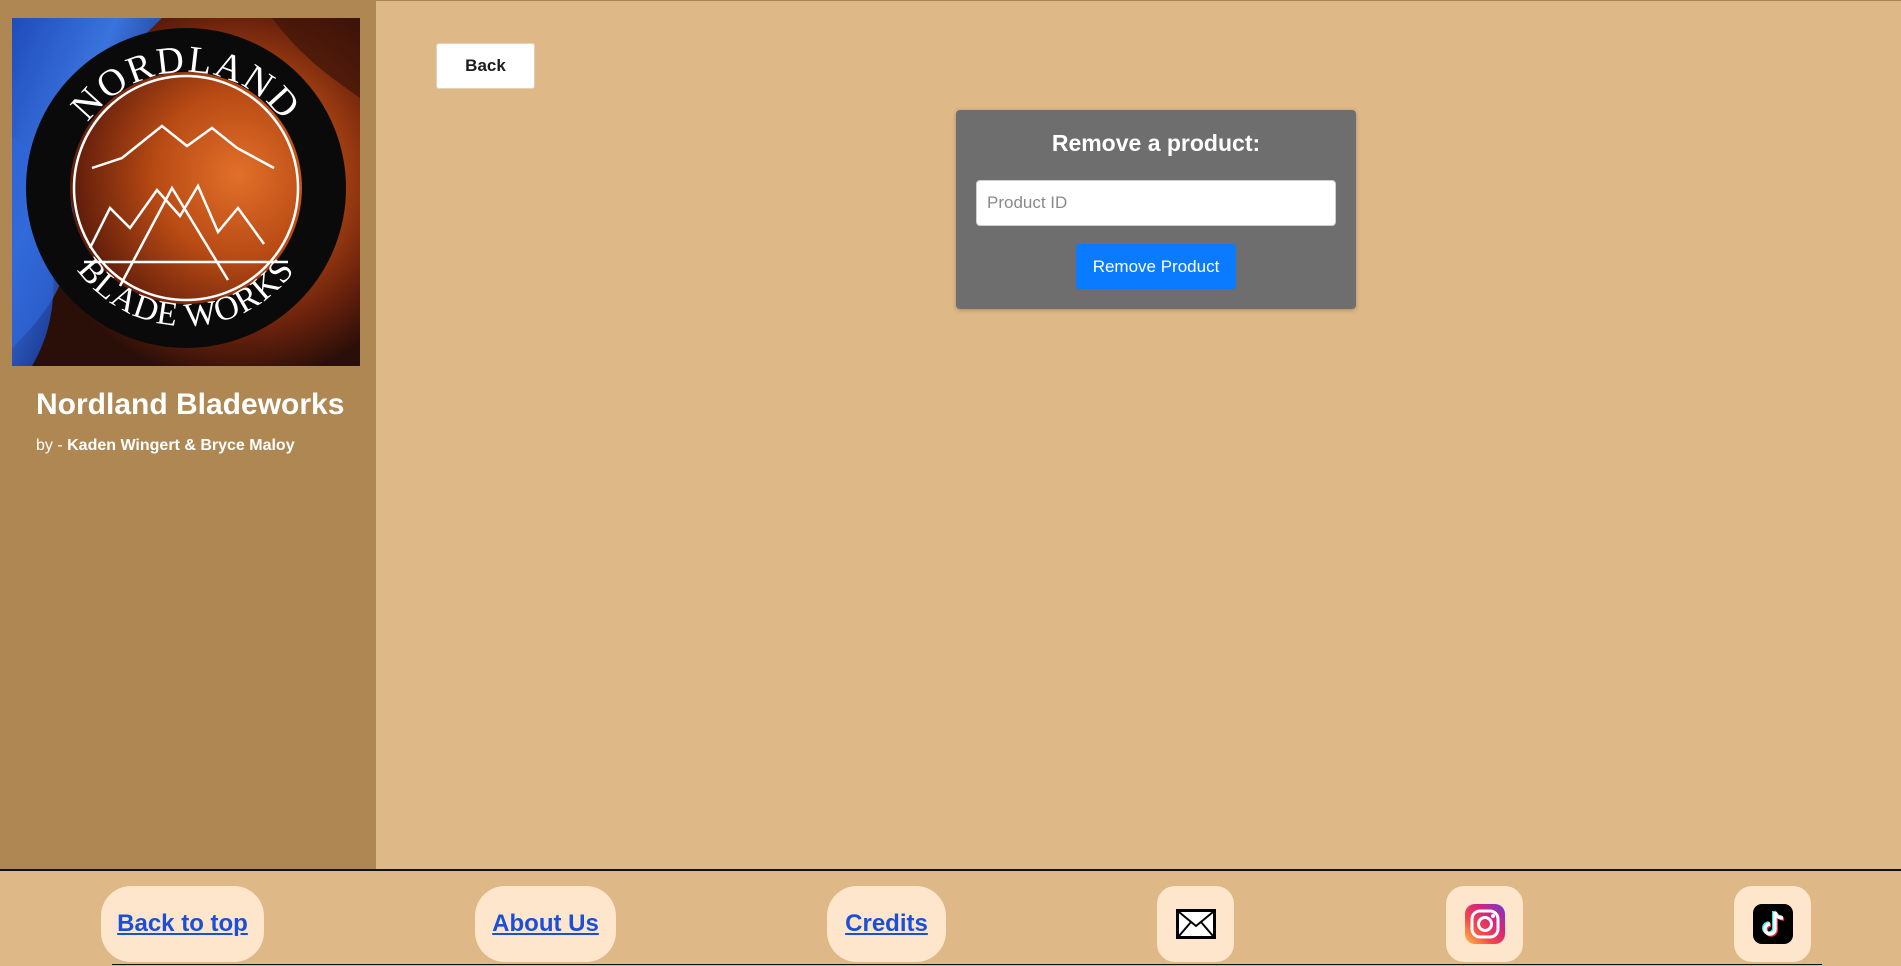 Image resolution: width=1901 pixels, height=966 pixels. I want to click on footer-item-credits: Credits, so click(886, 924).